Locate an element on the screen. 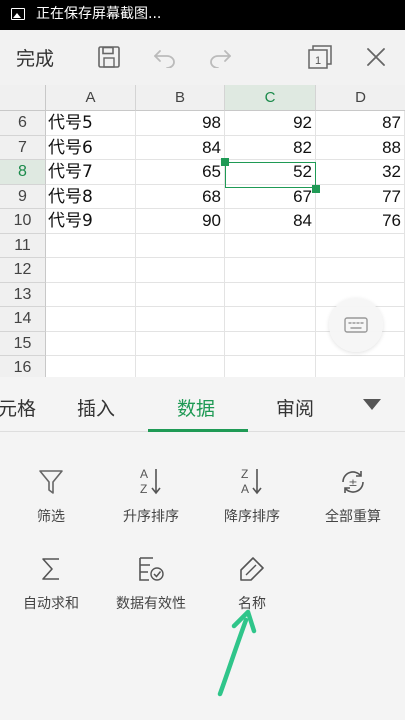  filter-button: 筛选 is located at coordinates (51, 493).